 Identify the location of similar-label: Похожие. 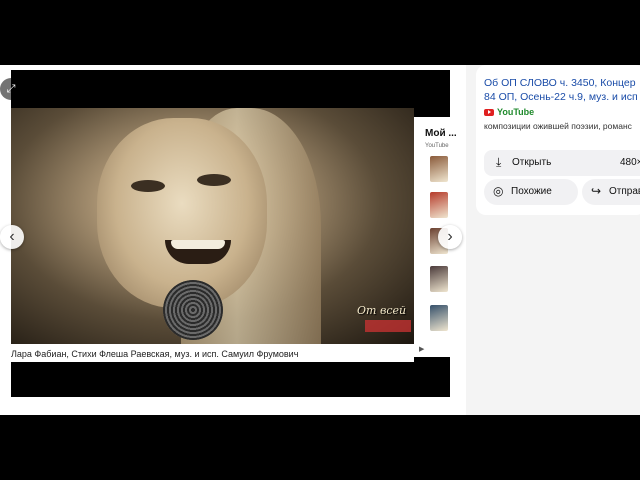
(531, 191).